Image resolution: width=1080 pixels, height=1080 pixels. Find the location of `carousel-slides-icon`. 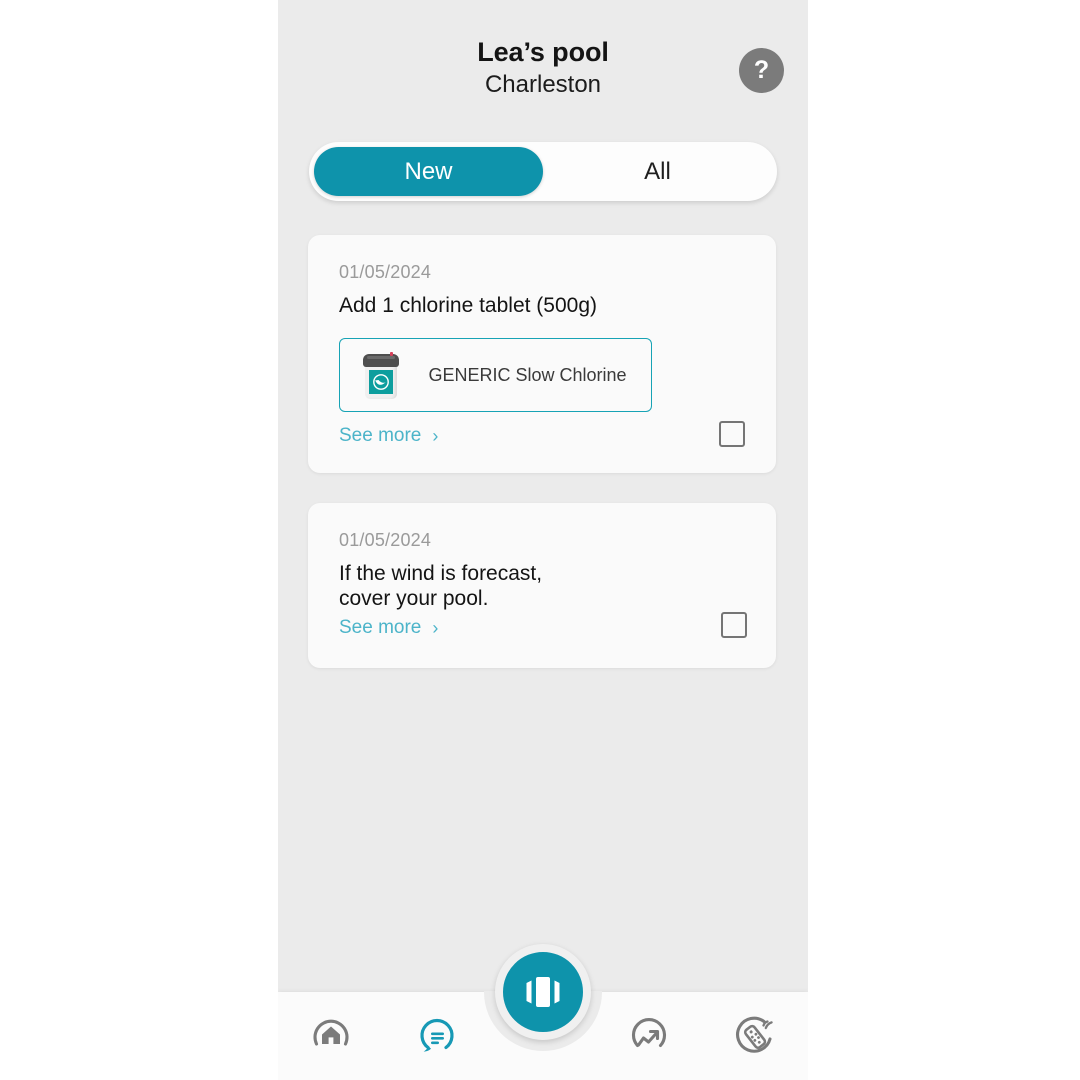

carousel-slides-icon is located at coordinates (543, 992).